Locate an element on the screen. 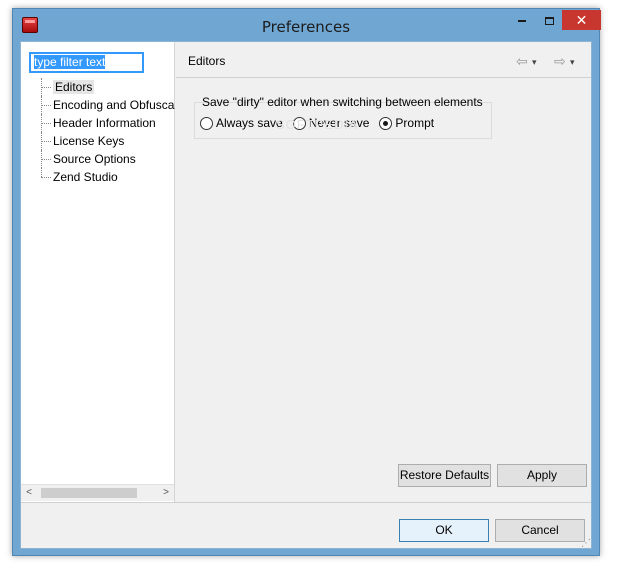 The width and height of the screenshot is (620, 574). forward-dropdown-icon: ▾ is located at coordinates (572, 62).